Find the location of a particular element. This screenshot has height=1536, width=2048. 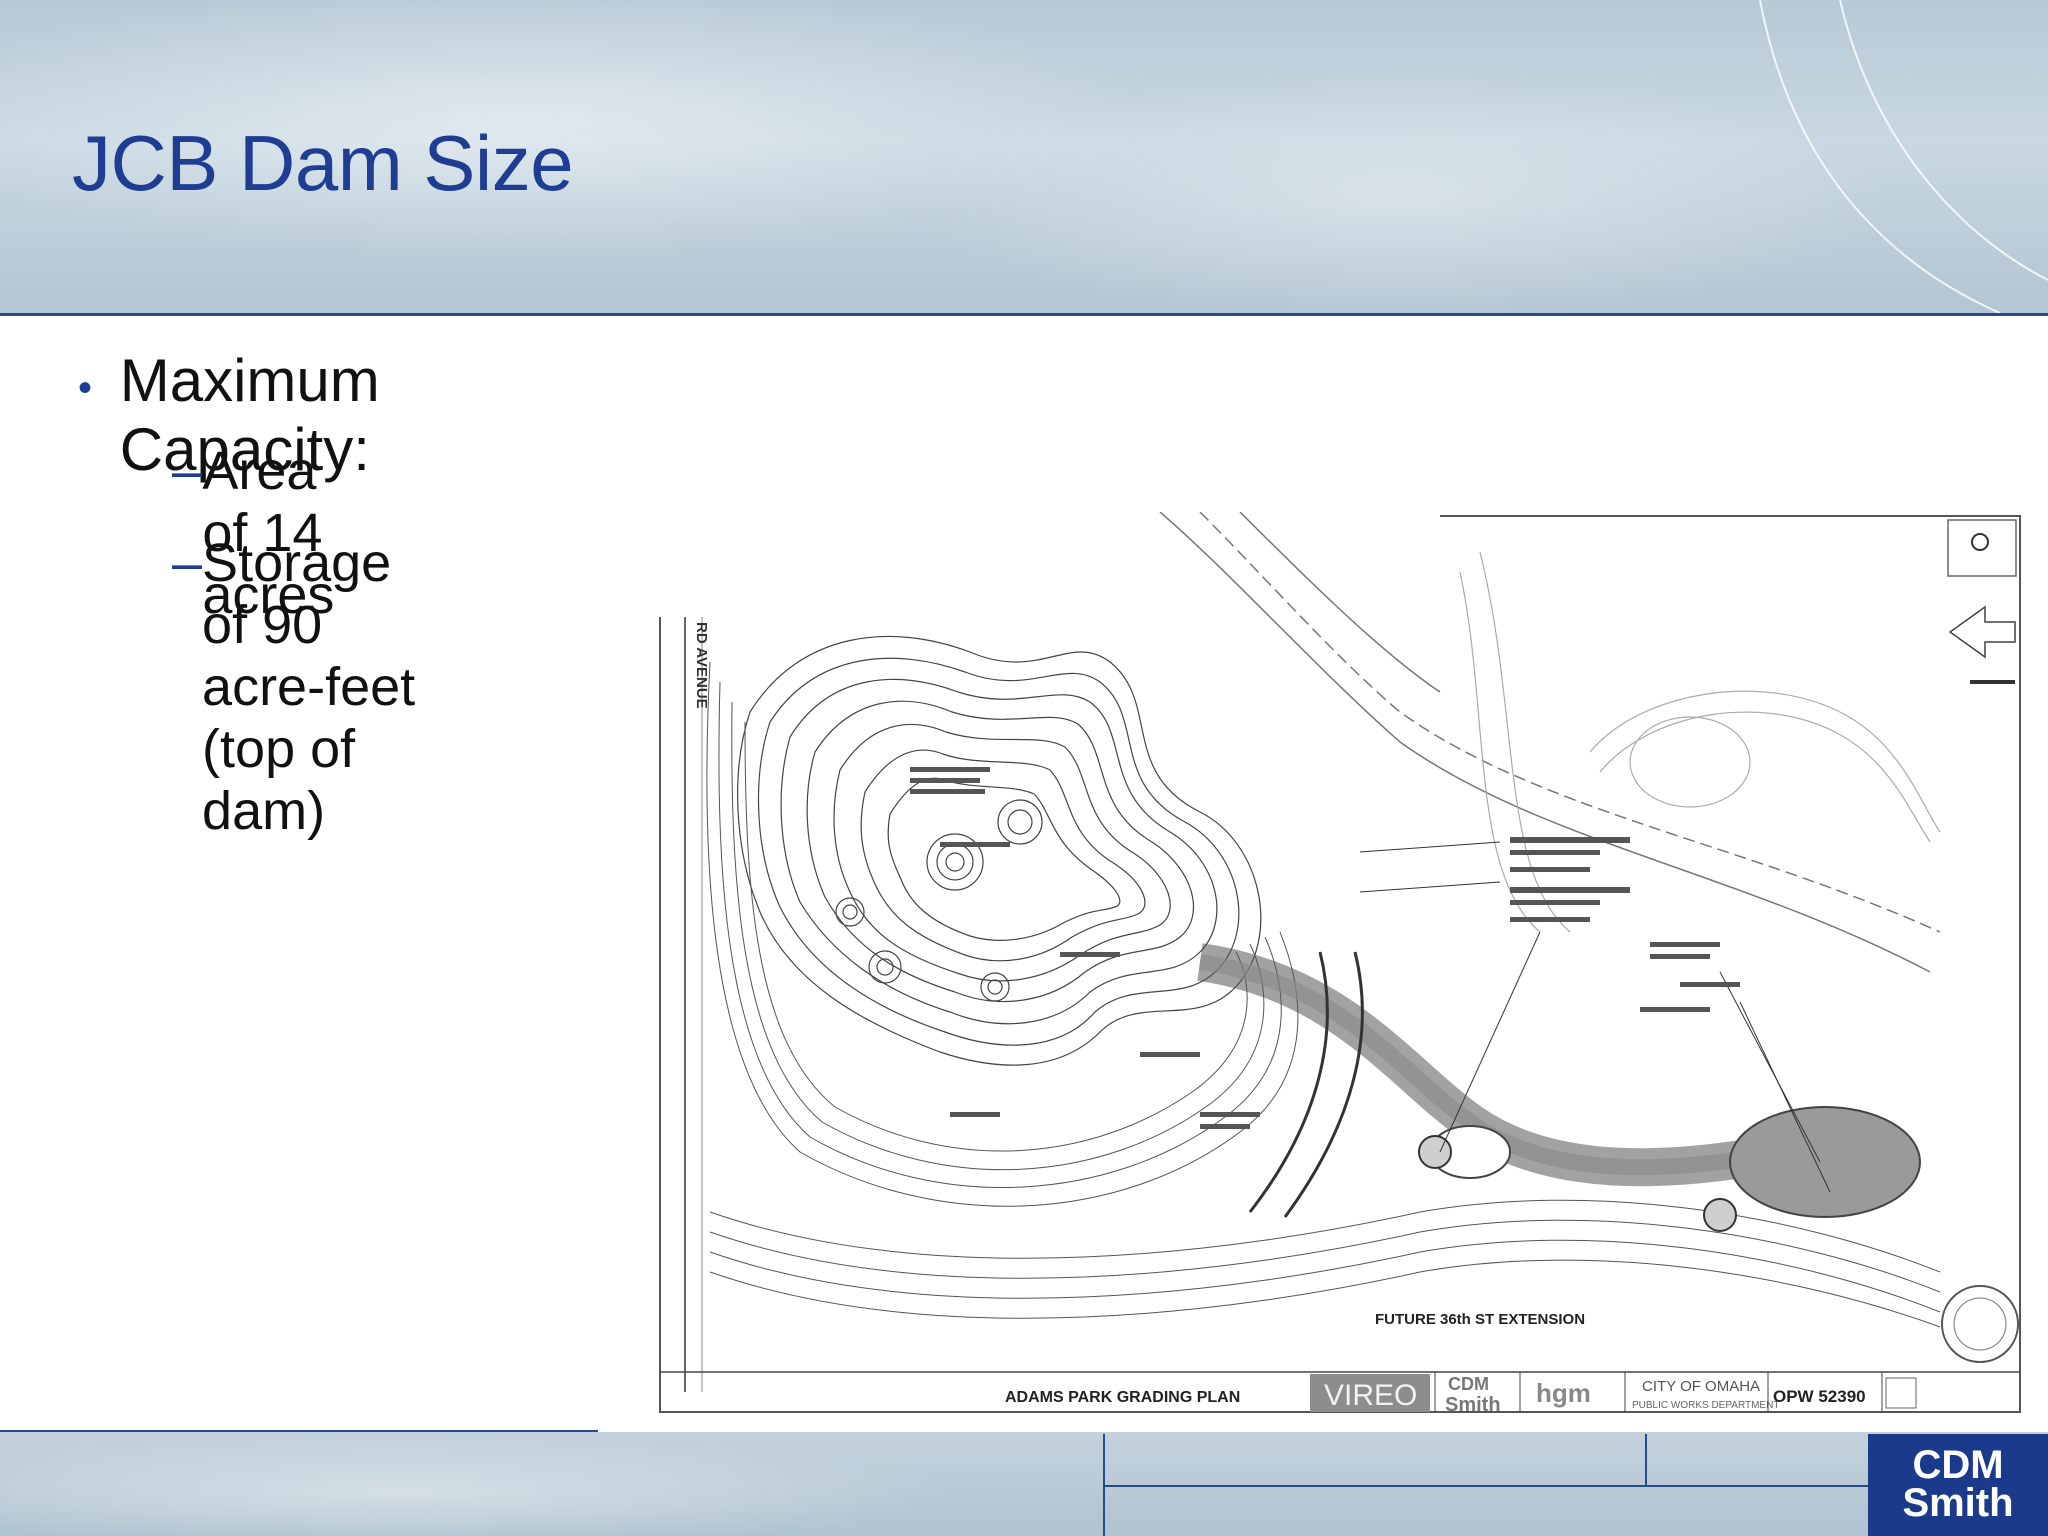

sub-bullet-item: – Storage of 90 acre-feet (top of dam) is located at coordinates (301, 687).